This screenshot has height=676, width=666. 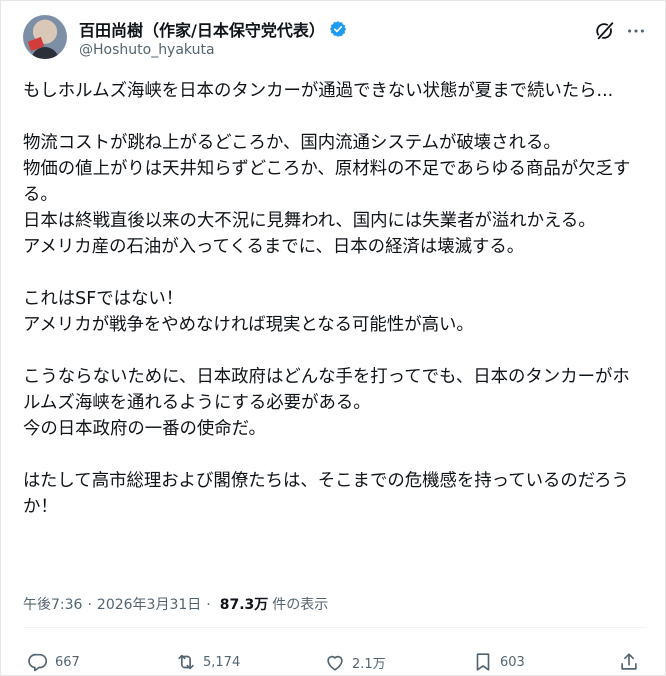 I want to click on reply-icon, so click(x=38, y=662).